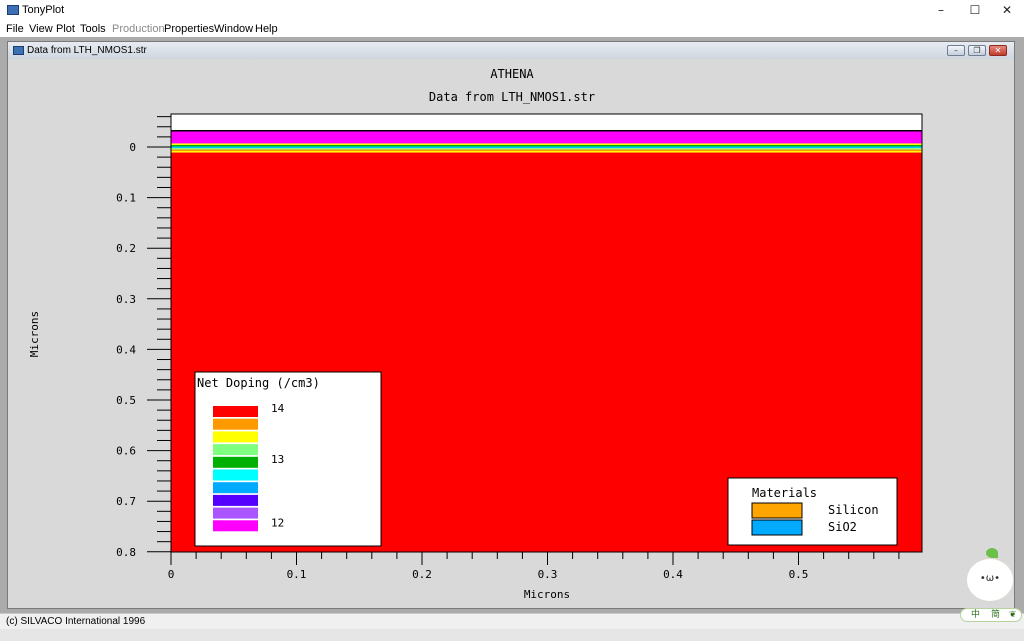  I want to click on y-axis-label: Microns, so click(34, 334).